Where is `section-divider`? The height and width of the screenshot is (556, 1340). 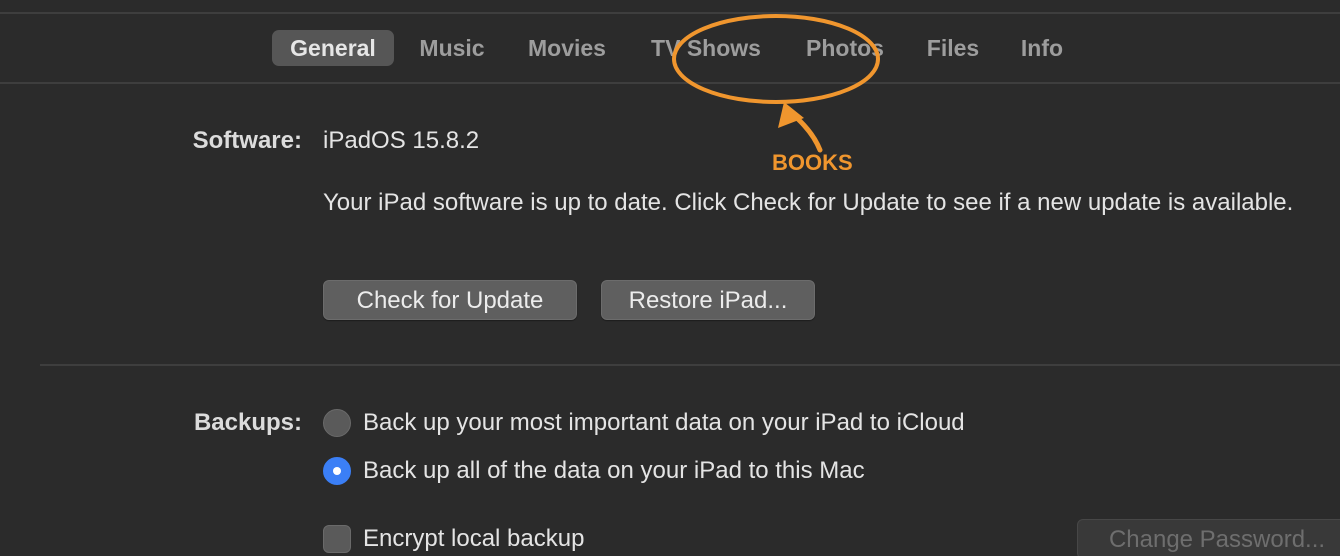
section-divider is located at coordinates (690, 365).